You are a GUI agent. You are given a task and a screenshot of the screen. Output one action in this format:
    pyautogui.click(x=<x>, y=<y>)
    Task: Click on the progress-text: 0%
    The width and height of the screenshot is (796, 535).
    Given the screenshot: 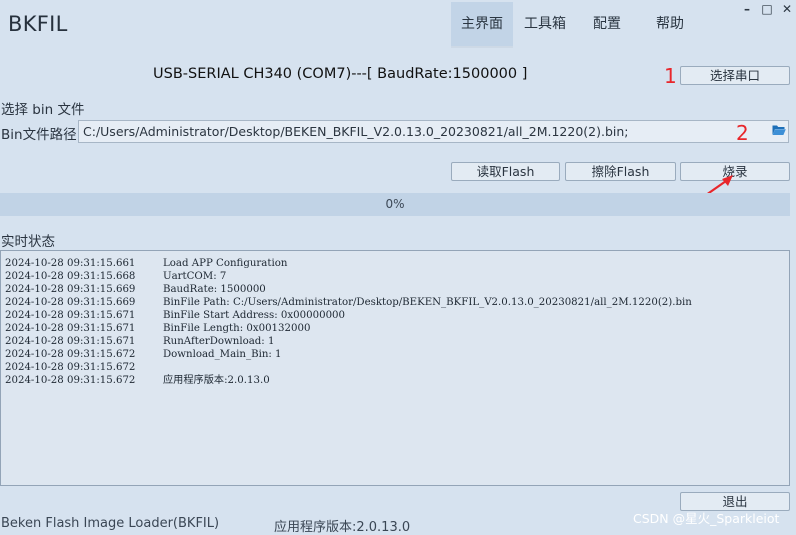 What is the action you would take?
    pyautogui.click(x=395, y=204)
    